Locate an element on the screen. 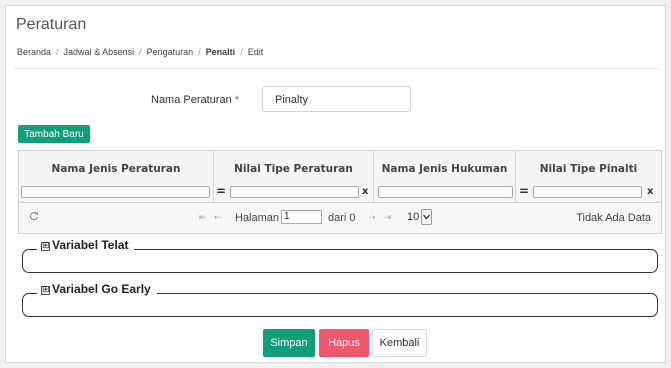  no-data-text: Tidak Ada Data is located at coordinates (613, 218).